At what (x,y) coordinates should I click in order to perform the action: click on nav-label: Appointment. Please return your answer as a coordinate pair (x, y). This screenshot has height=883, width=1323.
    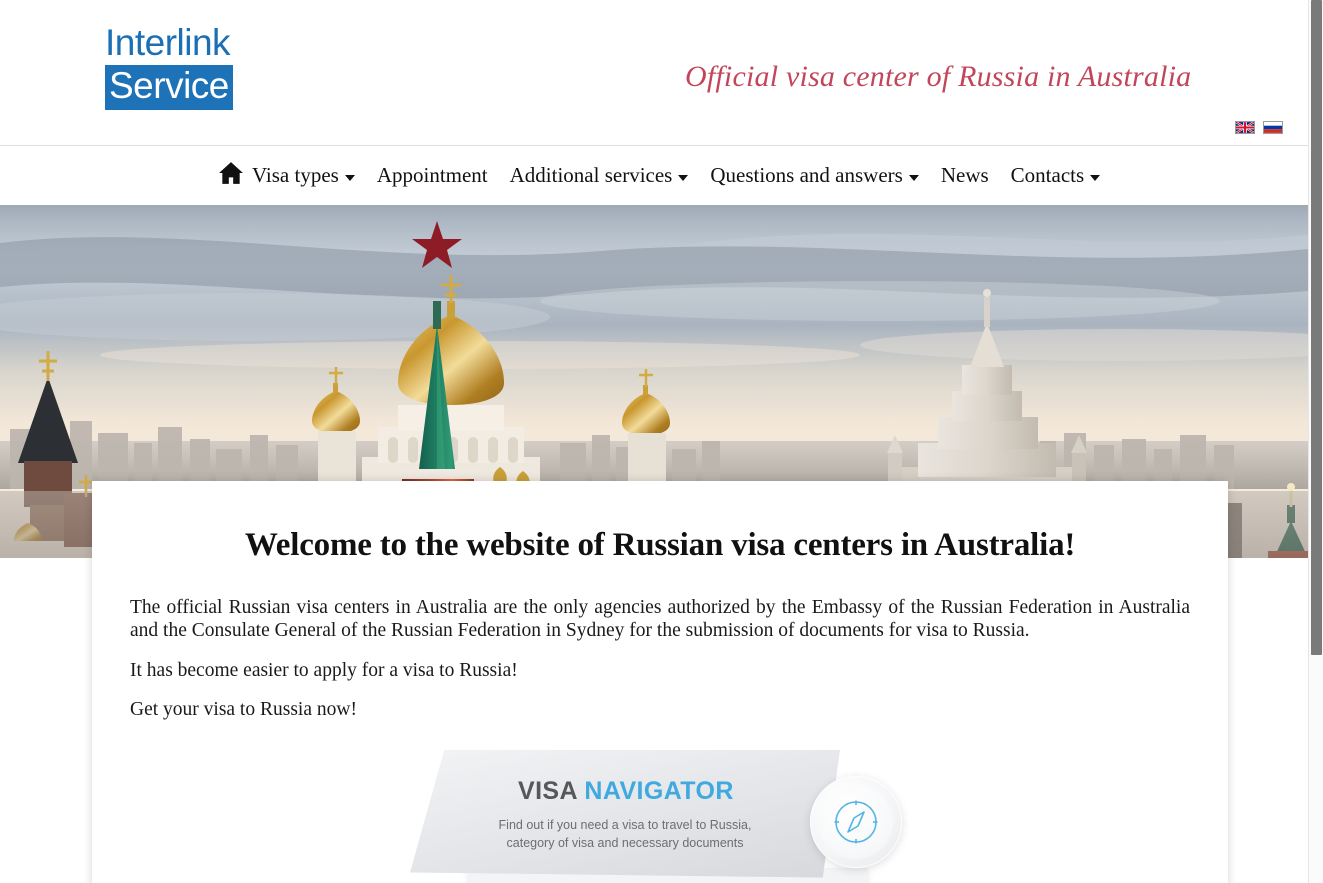
    Looking at the image, I should click on (432, 175).